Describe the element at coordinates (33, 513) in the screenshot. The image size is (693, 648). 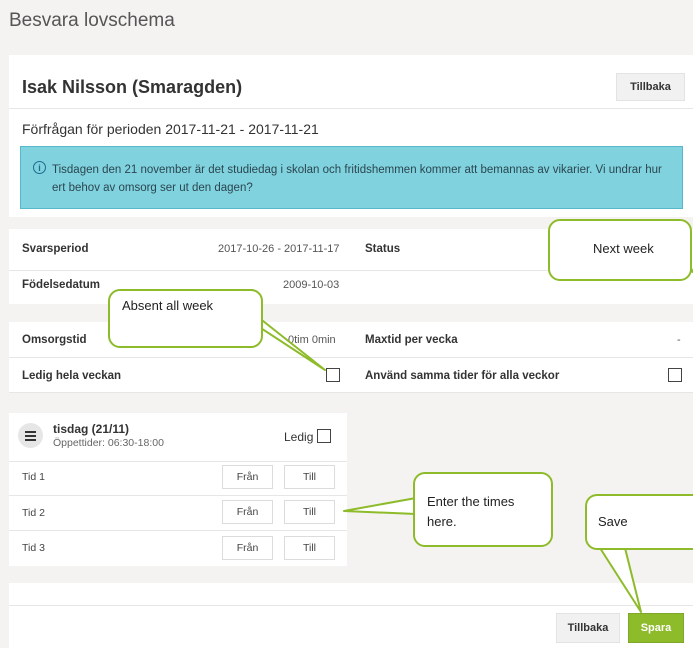
I see `tid-label: Tid 2` at that location.